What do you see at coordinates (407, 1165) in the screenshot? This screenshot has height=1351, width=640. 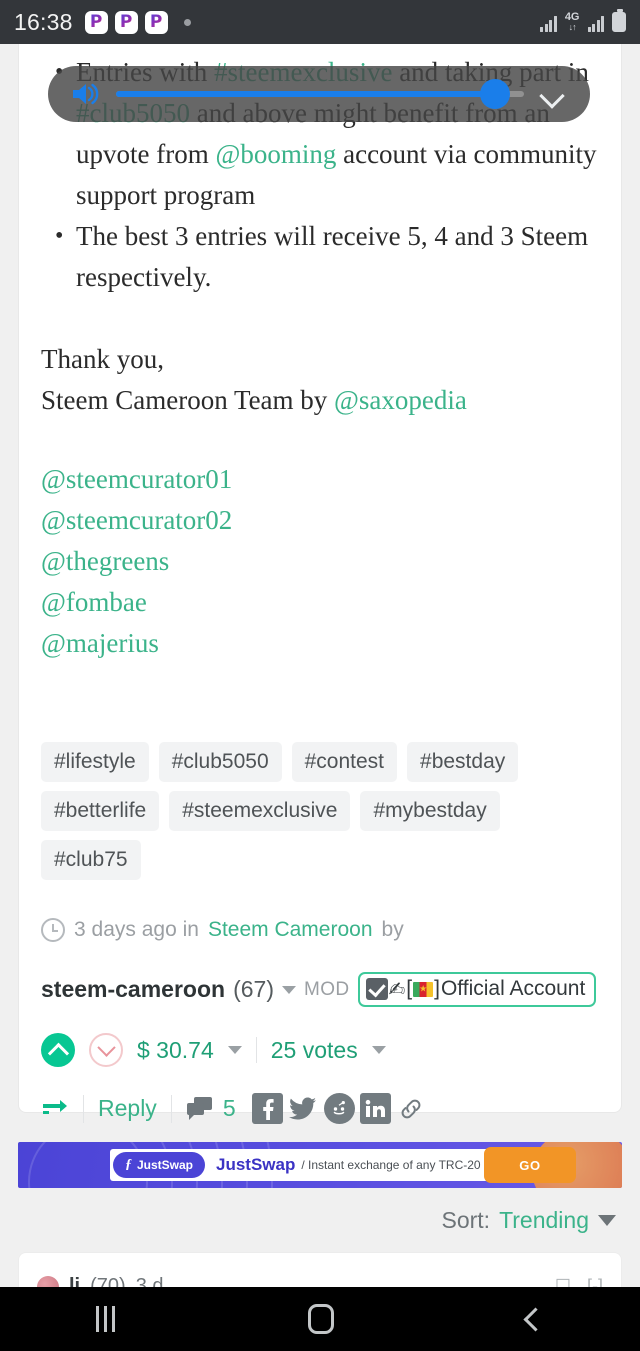 I see `ad-description: / Instant exchange of any TRC-20 token` at bounding box center [407, 1165].